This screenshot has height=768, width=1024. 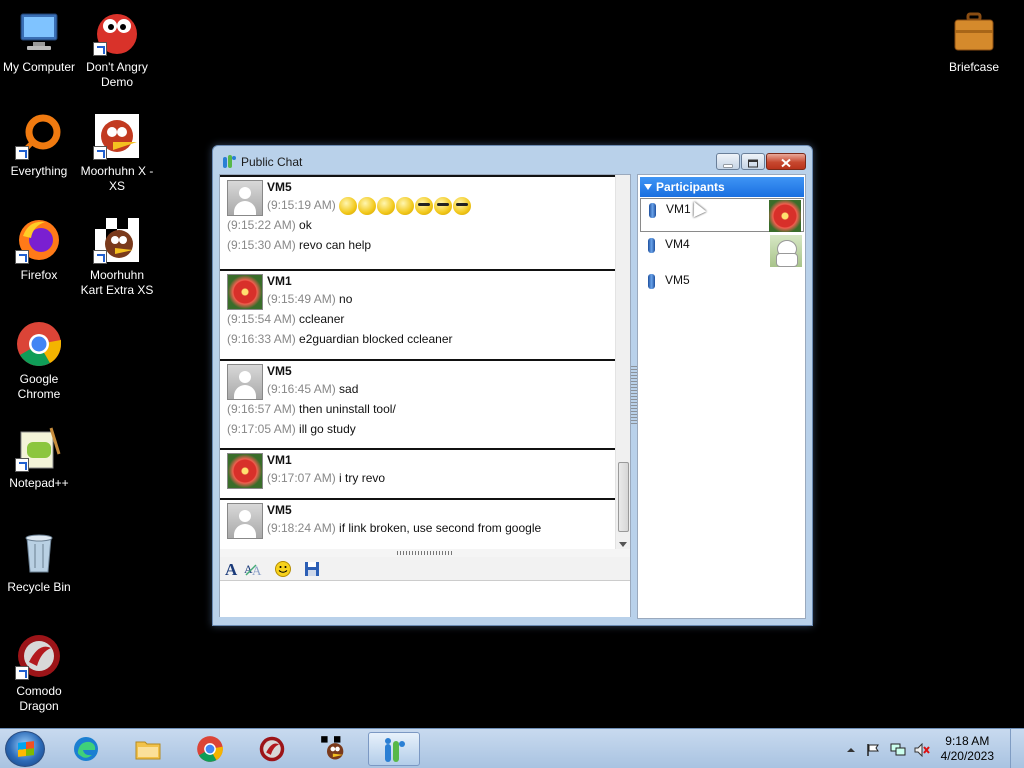 I want to click on emoticon-button, so click(x=283, y=569).